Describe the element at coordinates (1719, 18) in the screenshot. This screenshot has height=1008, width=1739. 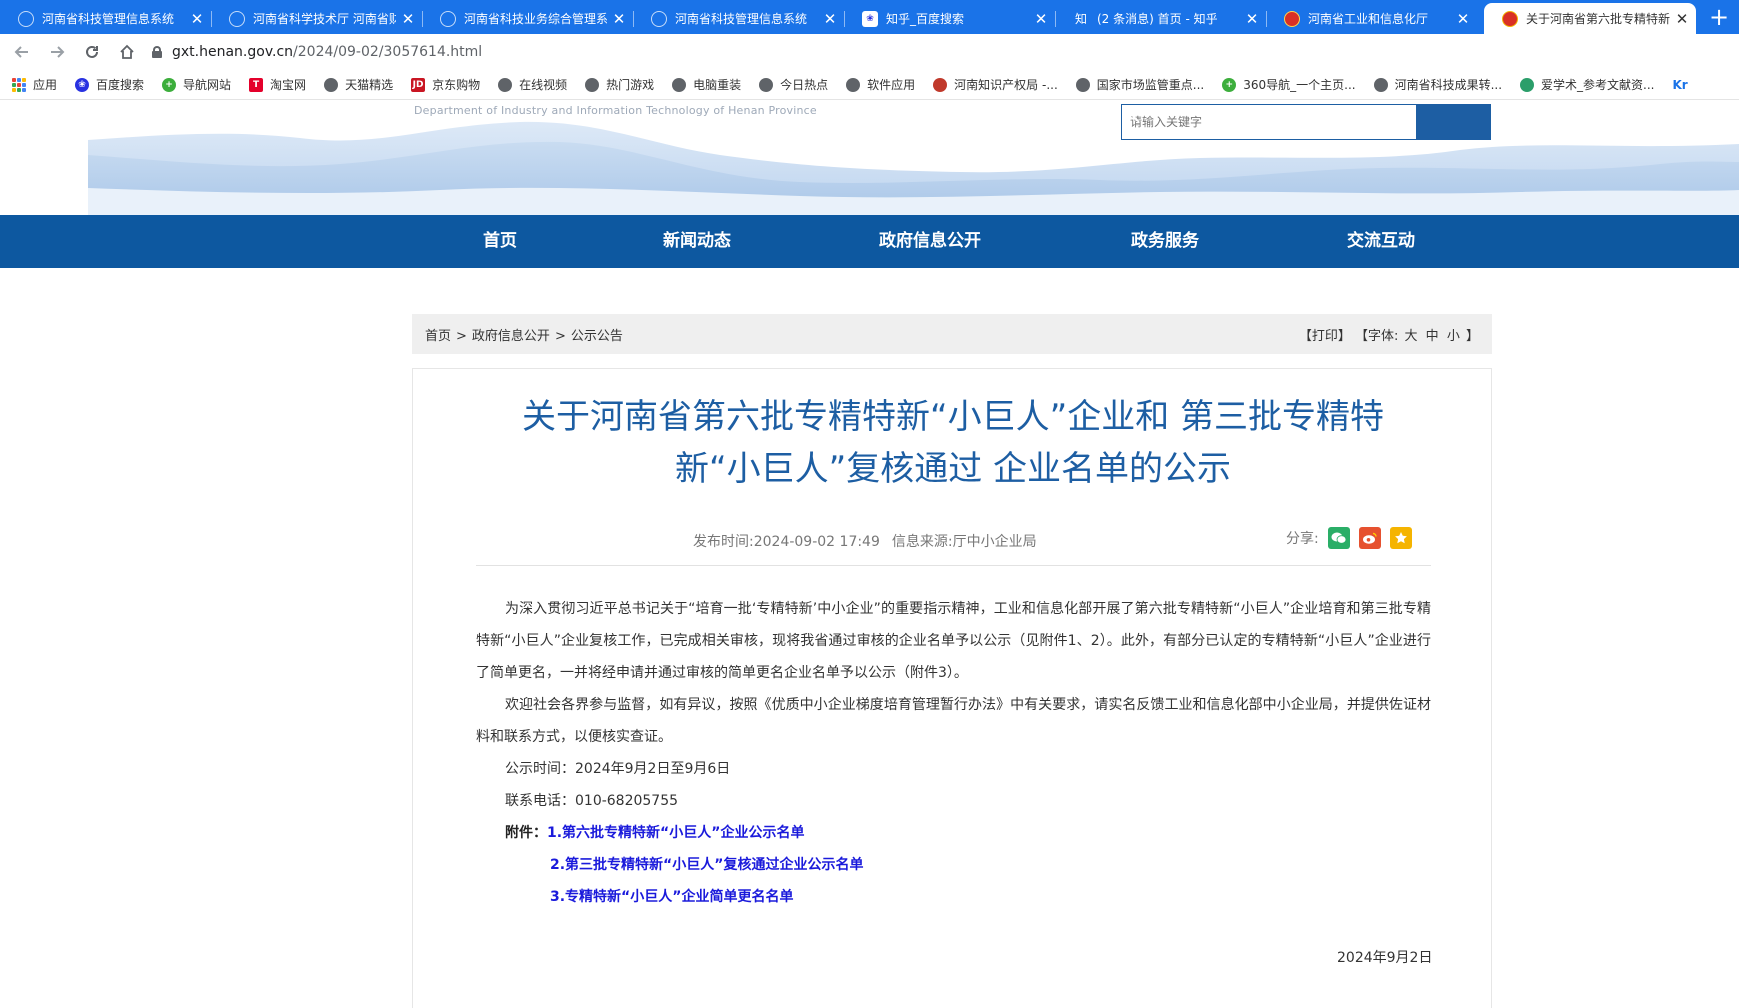
I see `new-tab-button: +` at that location.